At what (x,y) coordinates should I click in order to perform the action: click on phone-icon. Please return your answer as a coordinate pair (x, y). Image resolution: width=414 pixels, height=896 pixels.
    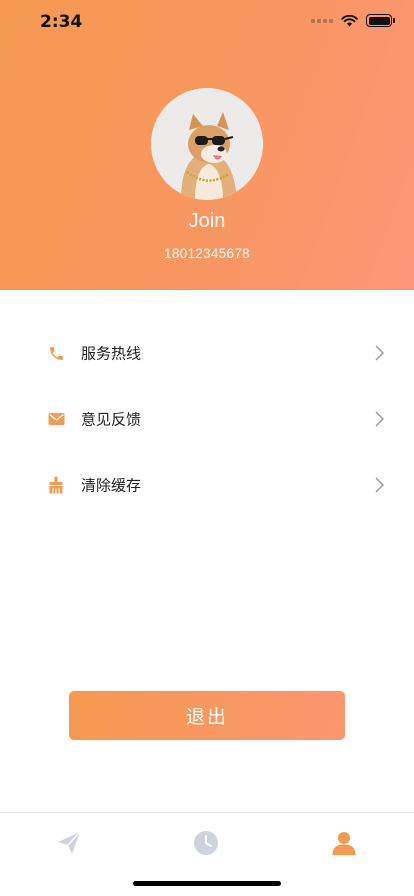
    Looking at the image, I should click on (56, 353).